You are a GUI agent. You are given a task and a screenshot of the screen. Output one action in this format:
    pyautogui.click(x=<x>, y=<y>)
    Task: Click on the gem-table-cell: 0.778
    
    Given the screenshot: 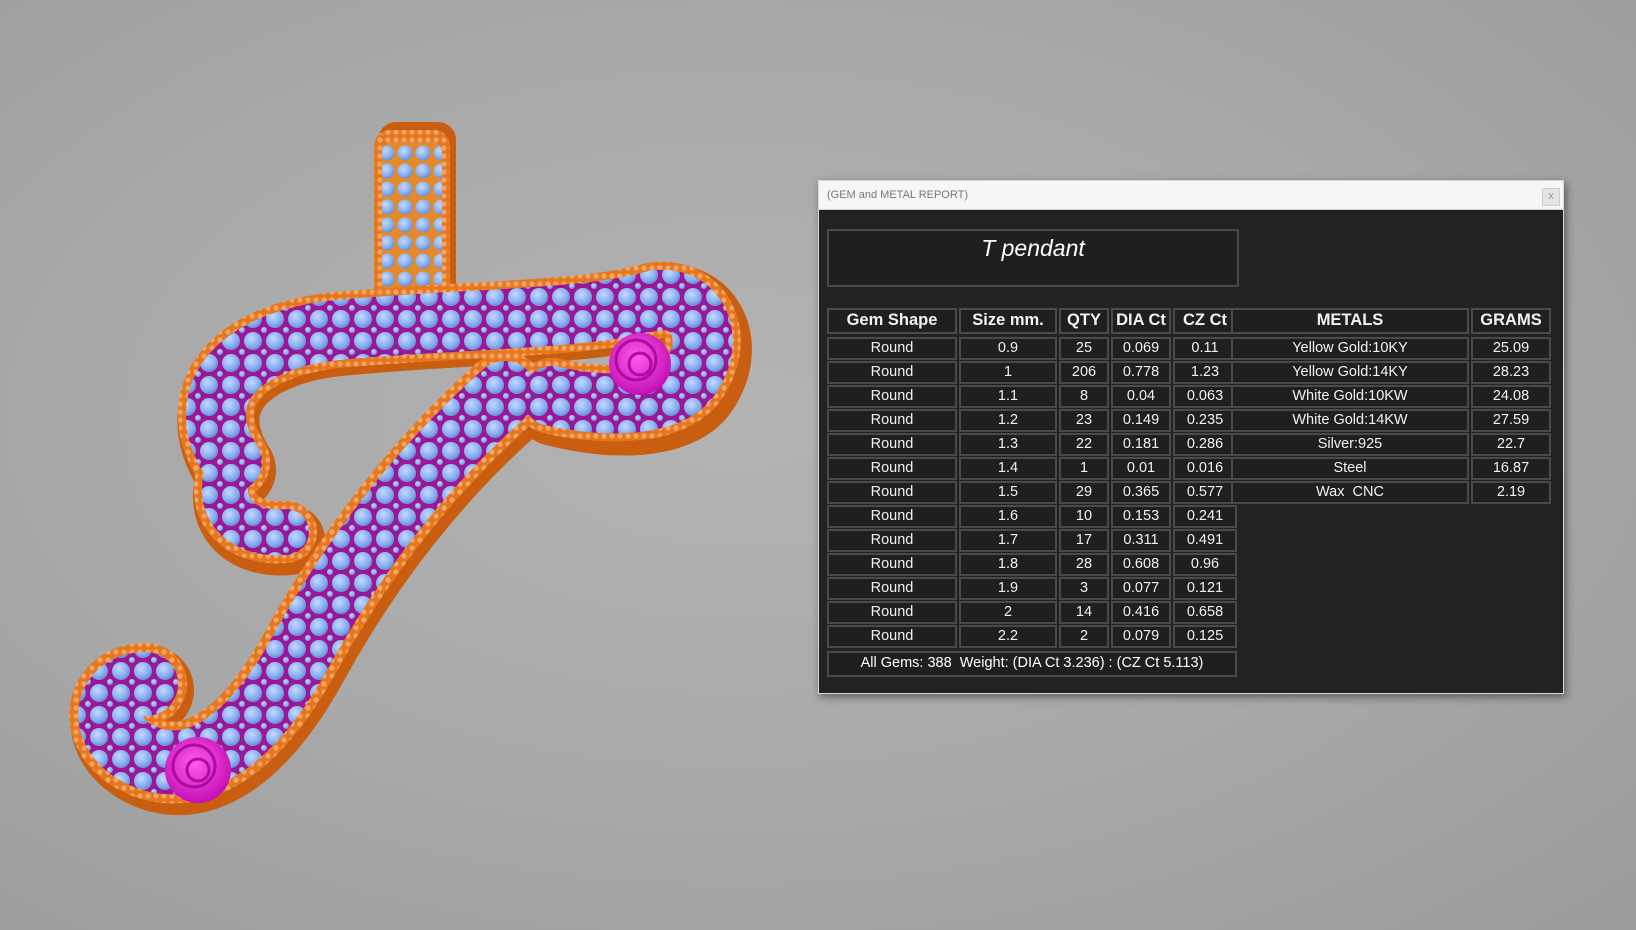 What is the action you would take?
    pyautogui.click(x=1141, y=372)
    